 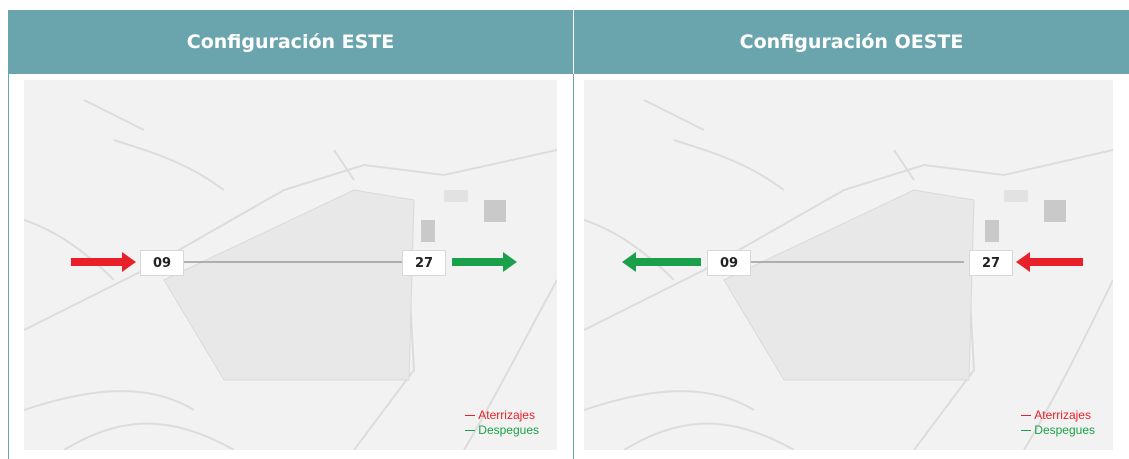 I want to click on runway-09-label-oeste: 09, so click(x=729, y=263).